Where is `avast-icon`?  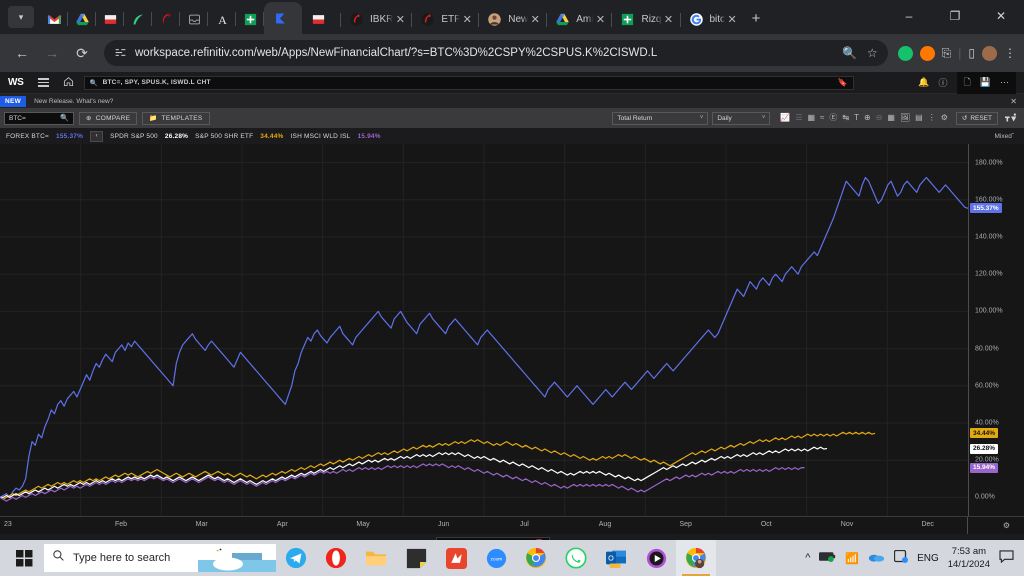
avast-icon is located at coordinates (927, 53).